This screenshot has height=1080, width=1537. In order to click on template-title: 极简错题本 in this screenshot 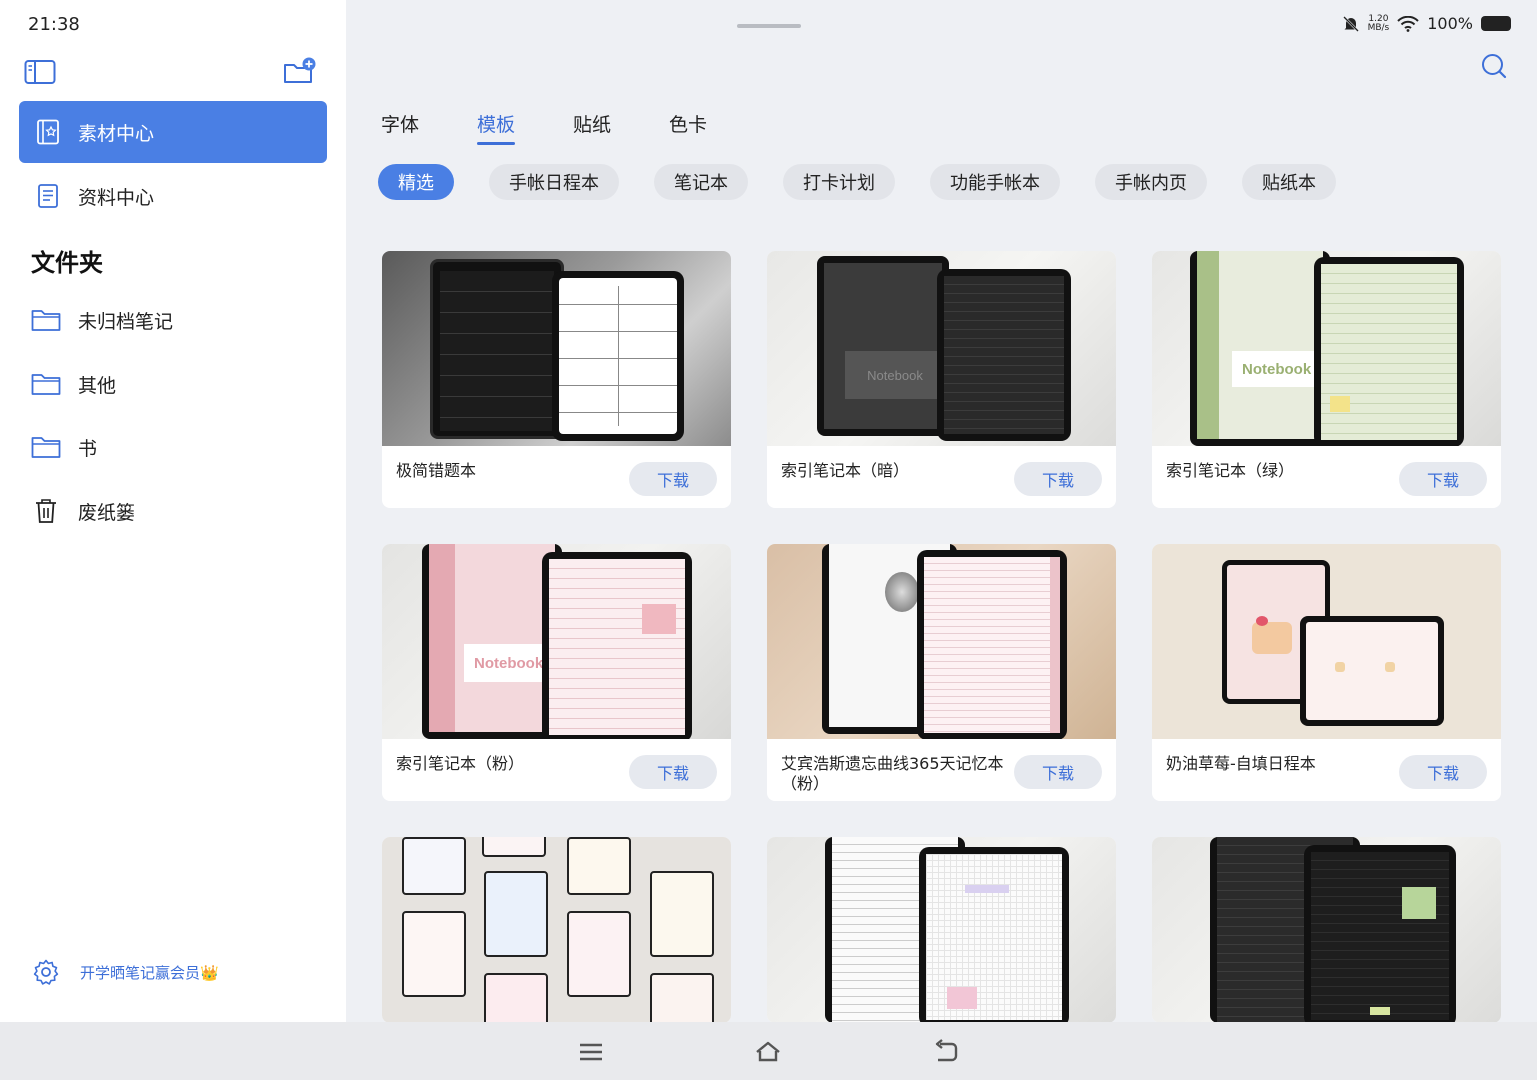, I will do `click(436, 470)`.